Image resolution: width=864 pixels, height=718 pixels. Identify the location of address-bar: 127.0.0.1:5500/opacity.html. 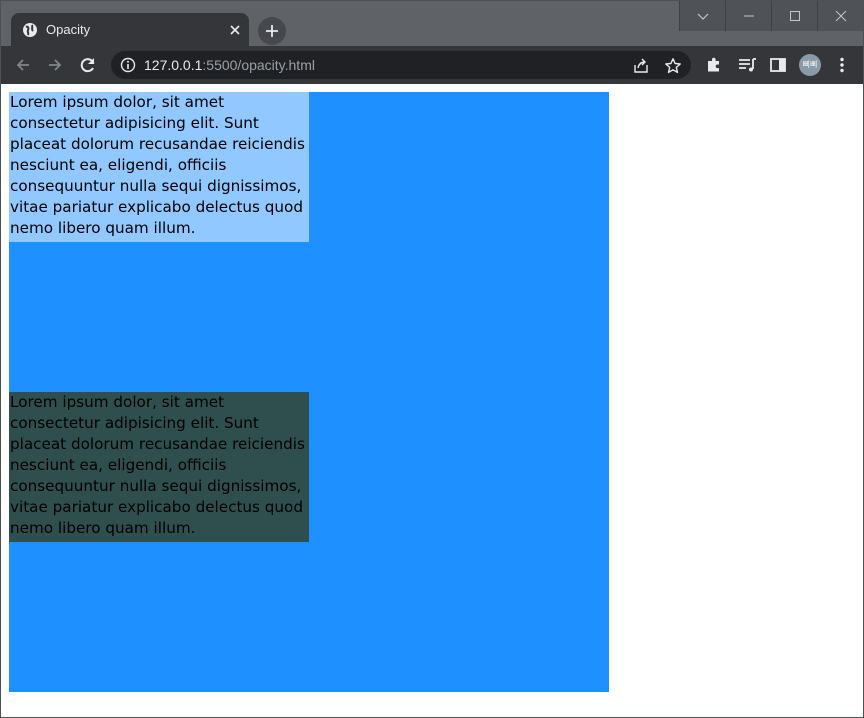
(401, 65).